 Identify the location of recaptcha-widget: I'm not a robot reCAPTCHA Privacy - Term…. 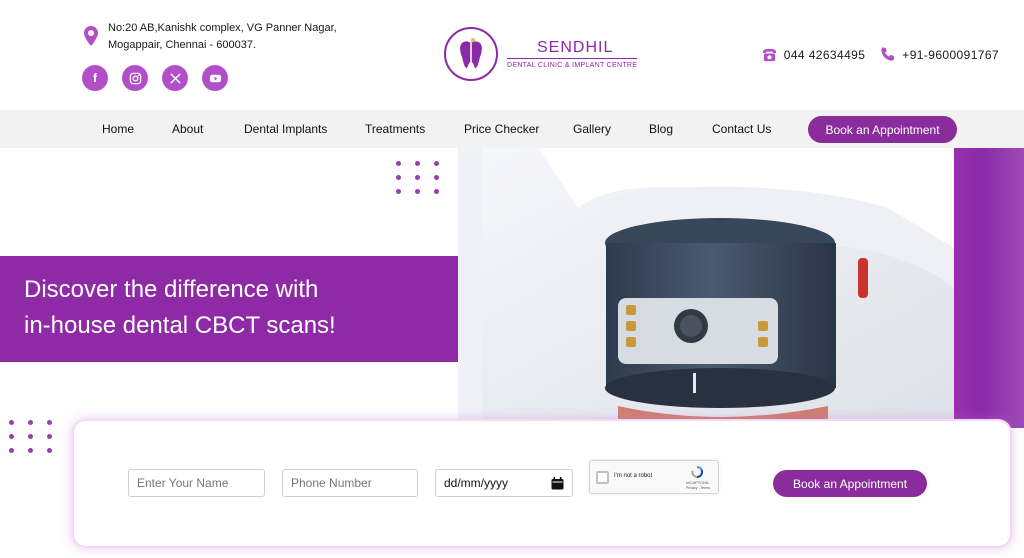
(654, 477).